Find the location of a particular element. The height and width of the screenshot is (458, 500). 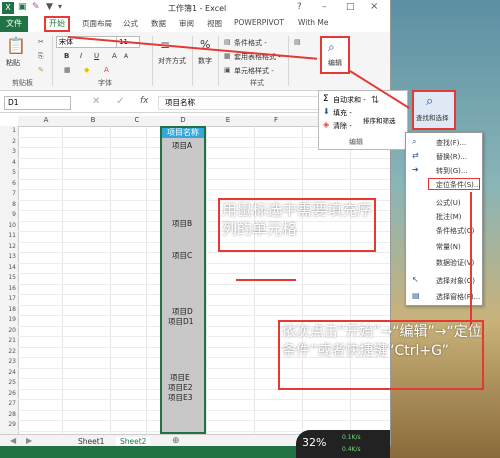

tab-review: 审阅 is located at coordinates (186, 23).